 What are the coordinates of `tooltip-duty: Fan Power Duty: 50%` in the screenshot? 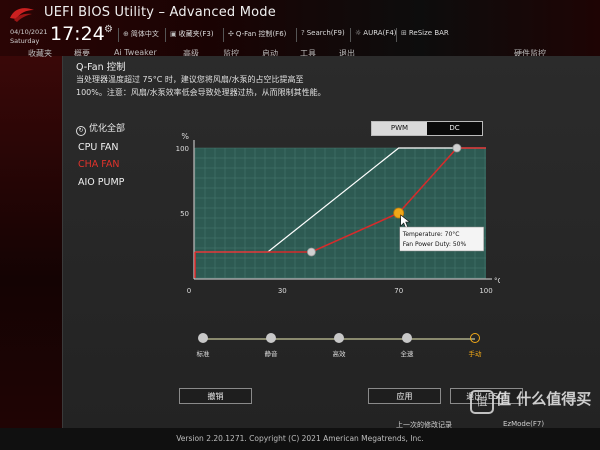 It's located at (435, 244).